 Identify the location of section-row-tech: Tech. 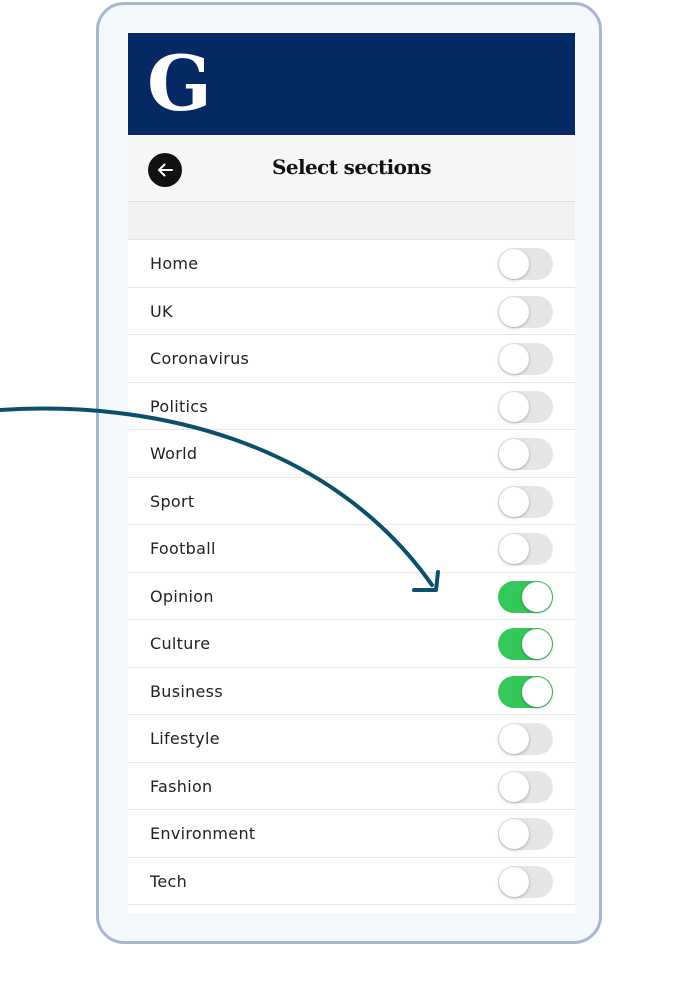
(351, 881).